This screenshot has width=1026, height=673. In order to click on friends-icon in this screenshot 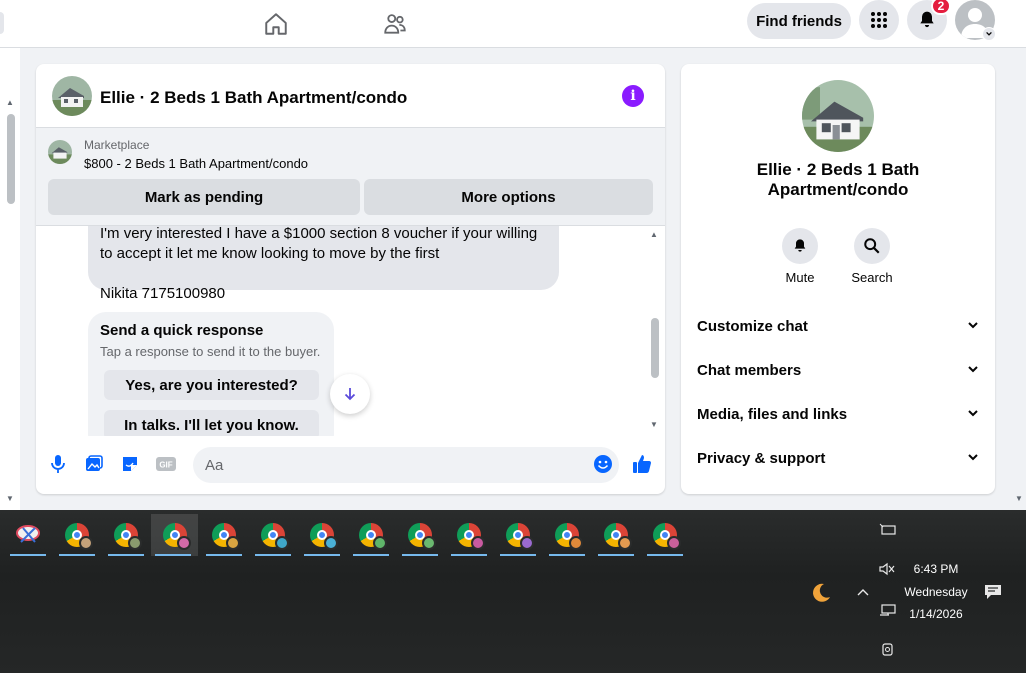, I will do `click(395, 24)`.